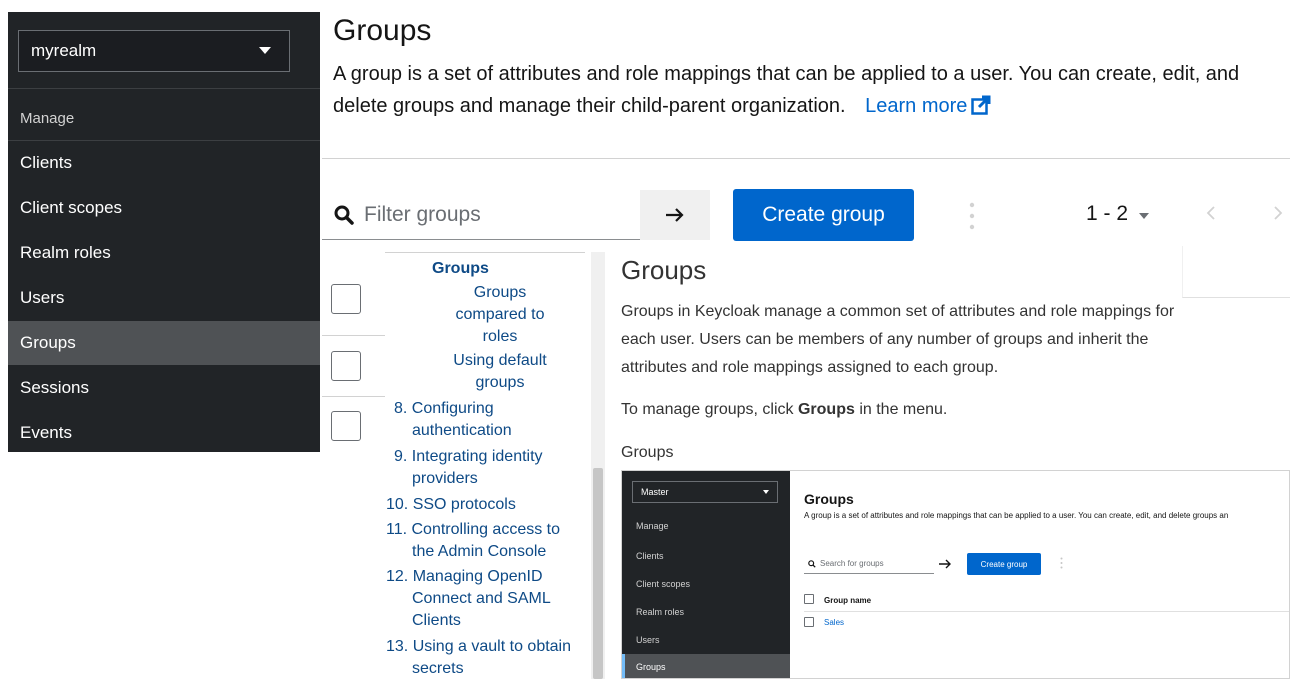 Image resolution: width=1290 pixels, height=679 pixels. I want to click on toc-top-divider, so click(485, 252).